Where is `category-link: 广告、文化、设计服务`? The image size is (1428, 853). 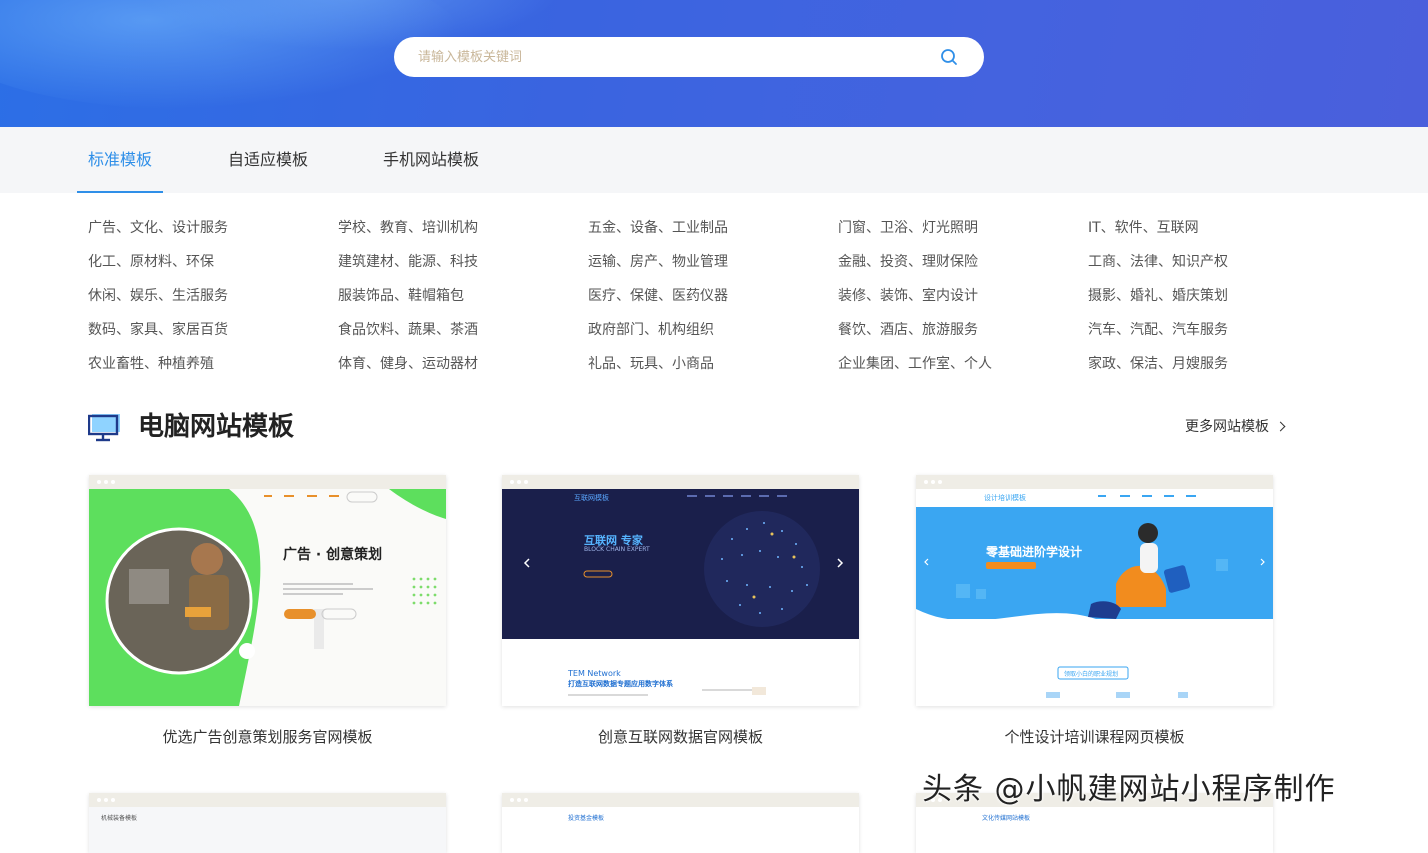
category-link: 广告、文化、设计服务 is located at coordinates (158, 227).